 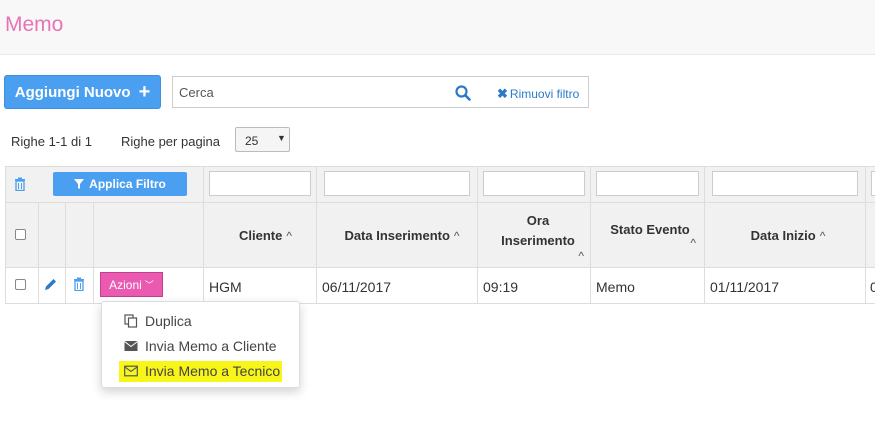 I want to click on filter-data-inserimento-input, so click(x=397, y=183).